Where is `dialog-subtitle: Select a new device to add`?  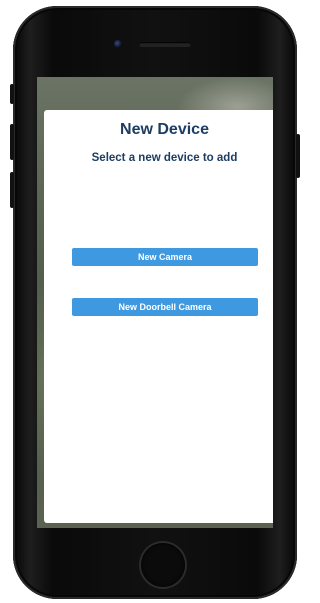
dialog-subtitle: Select a new device to add is located at coordinates (164, 158).